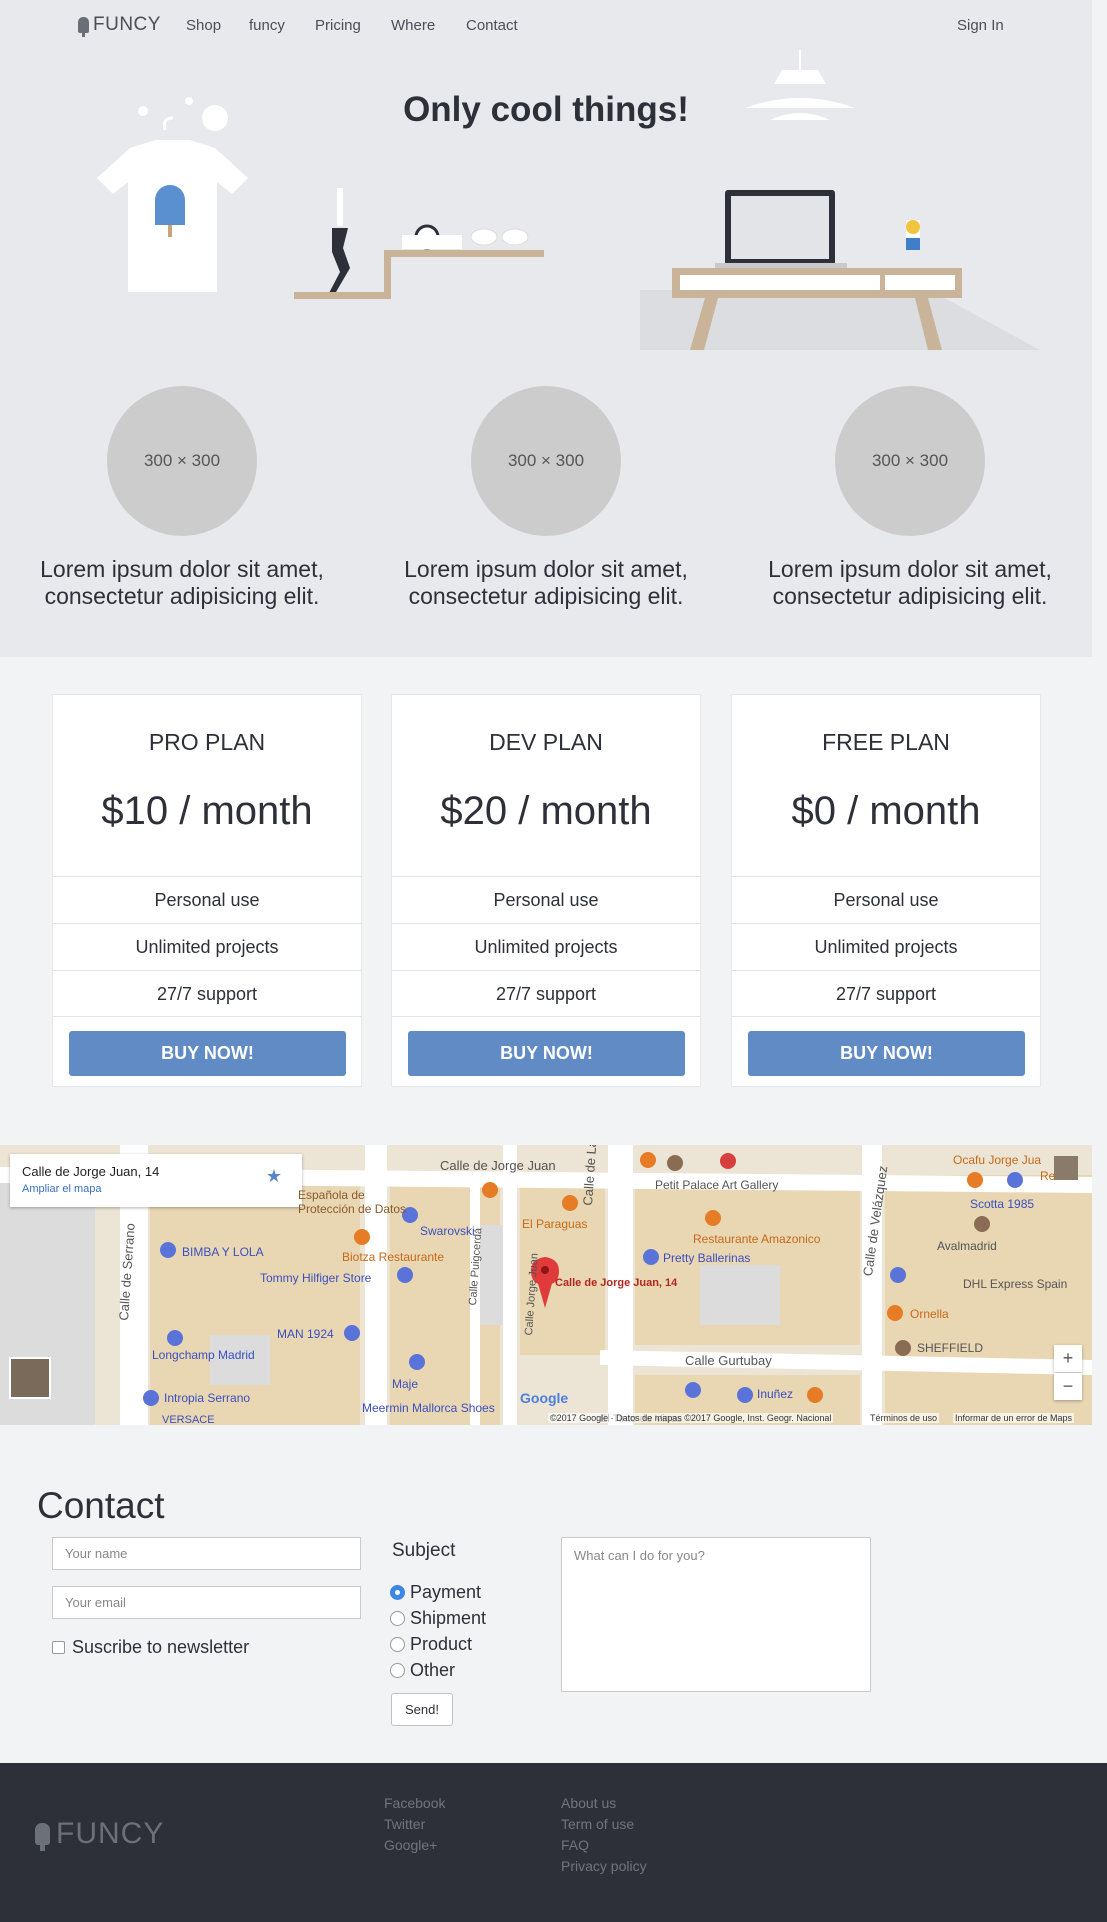  I want to click on scrollbar-track, so click(1099, 961).